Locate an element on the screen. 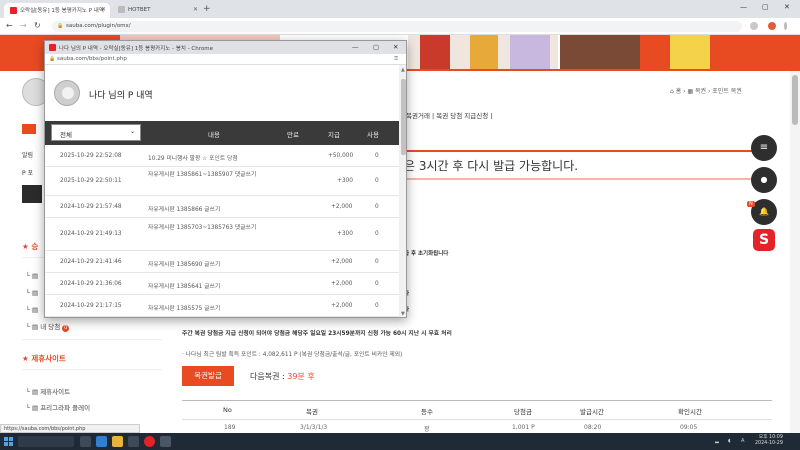  extension-icon is located at coordinates (754, 26).